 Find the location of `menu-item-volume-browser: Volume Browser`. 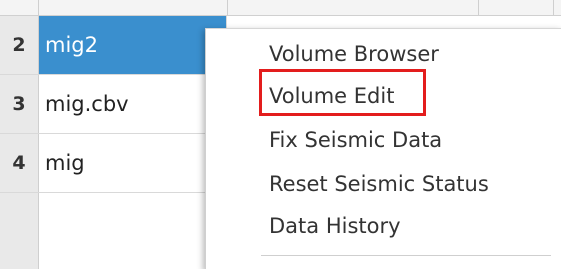

menu-item-volume-browser: Volume Browser is located at coordinates (383, 54).